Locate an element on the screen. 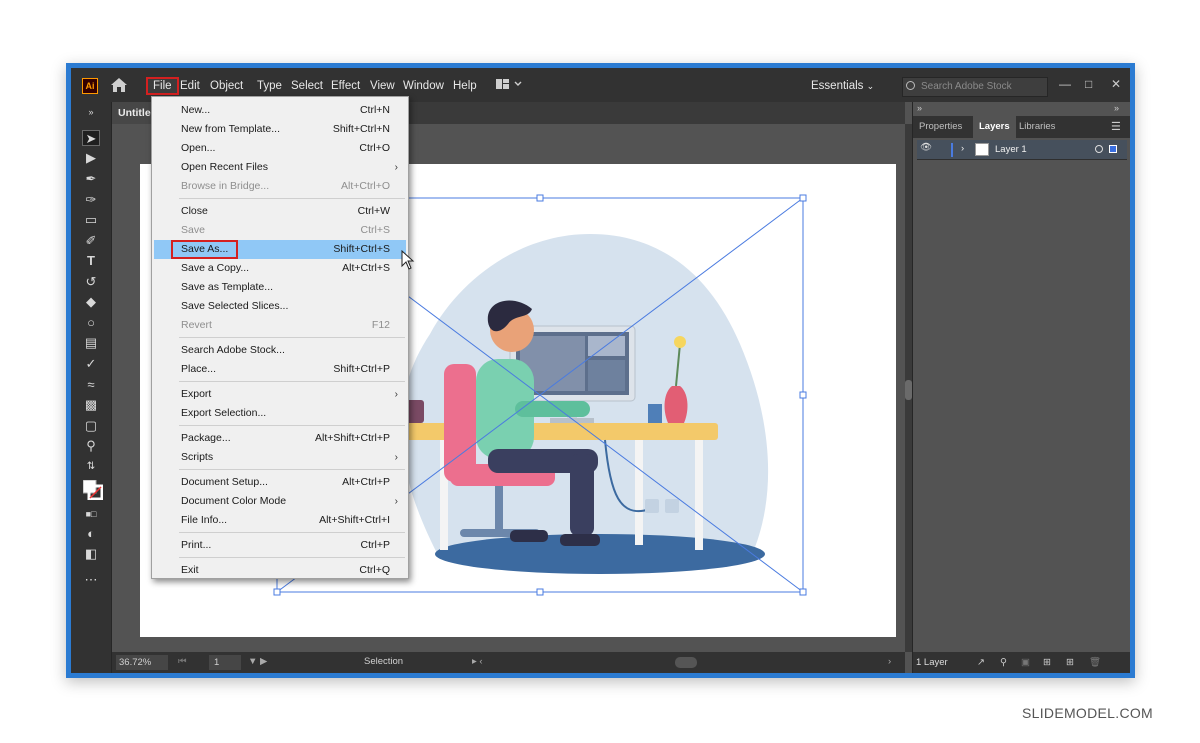 This screenshot has height=743, width=1200. maximize-button: □ is located at coordinates (1088, 84).